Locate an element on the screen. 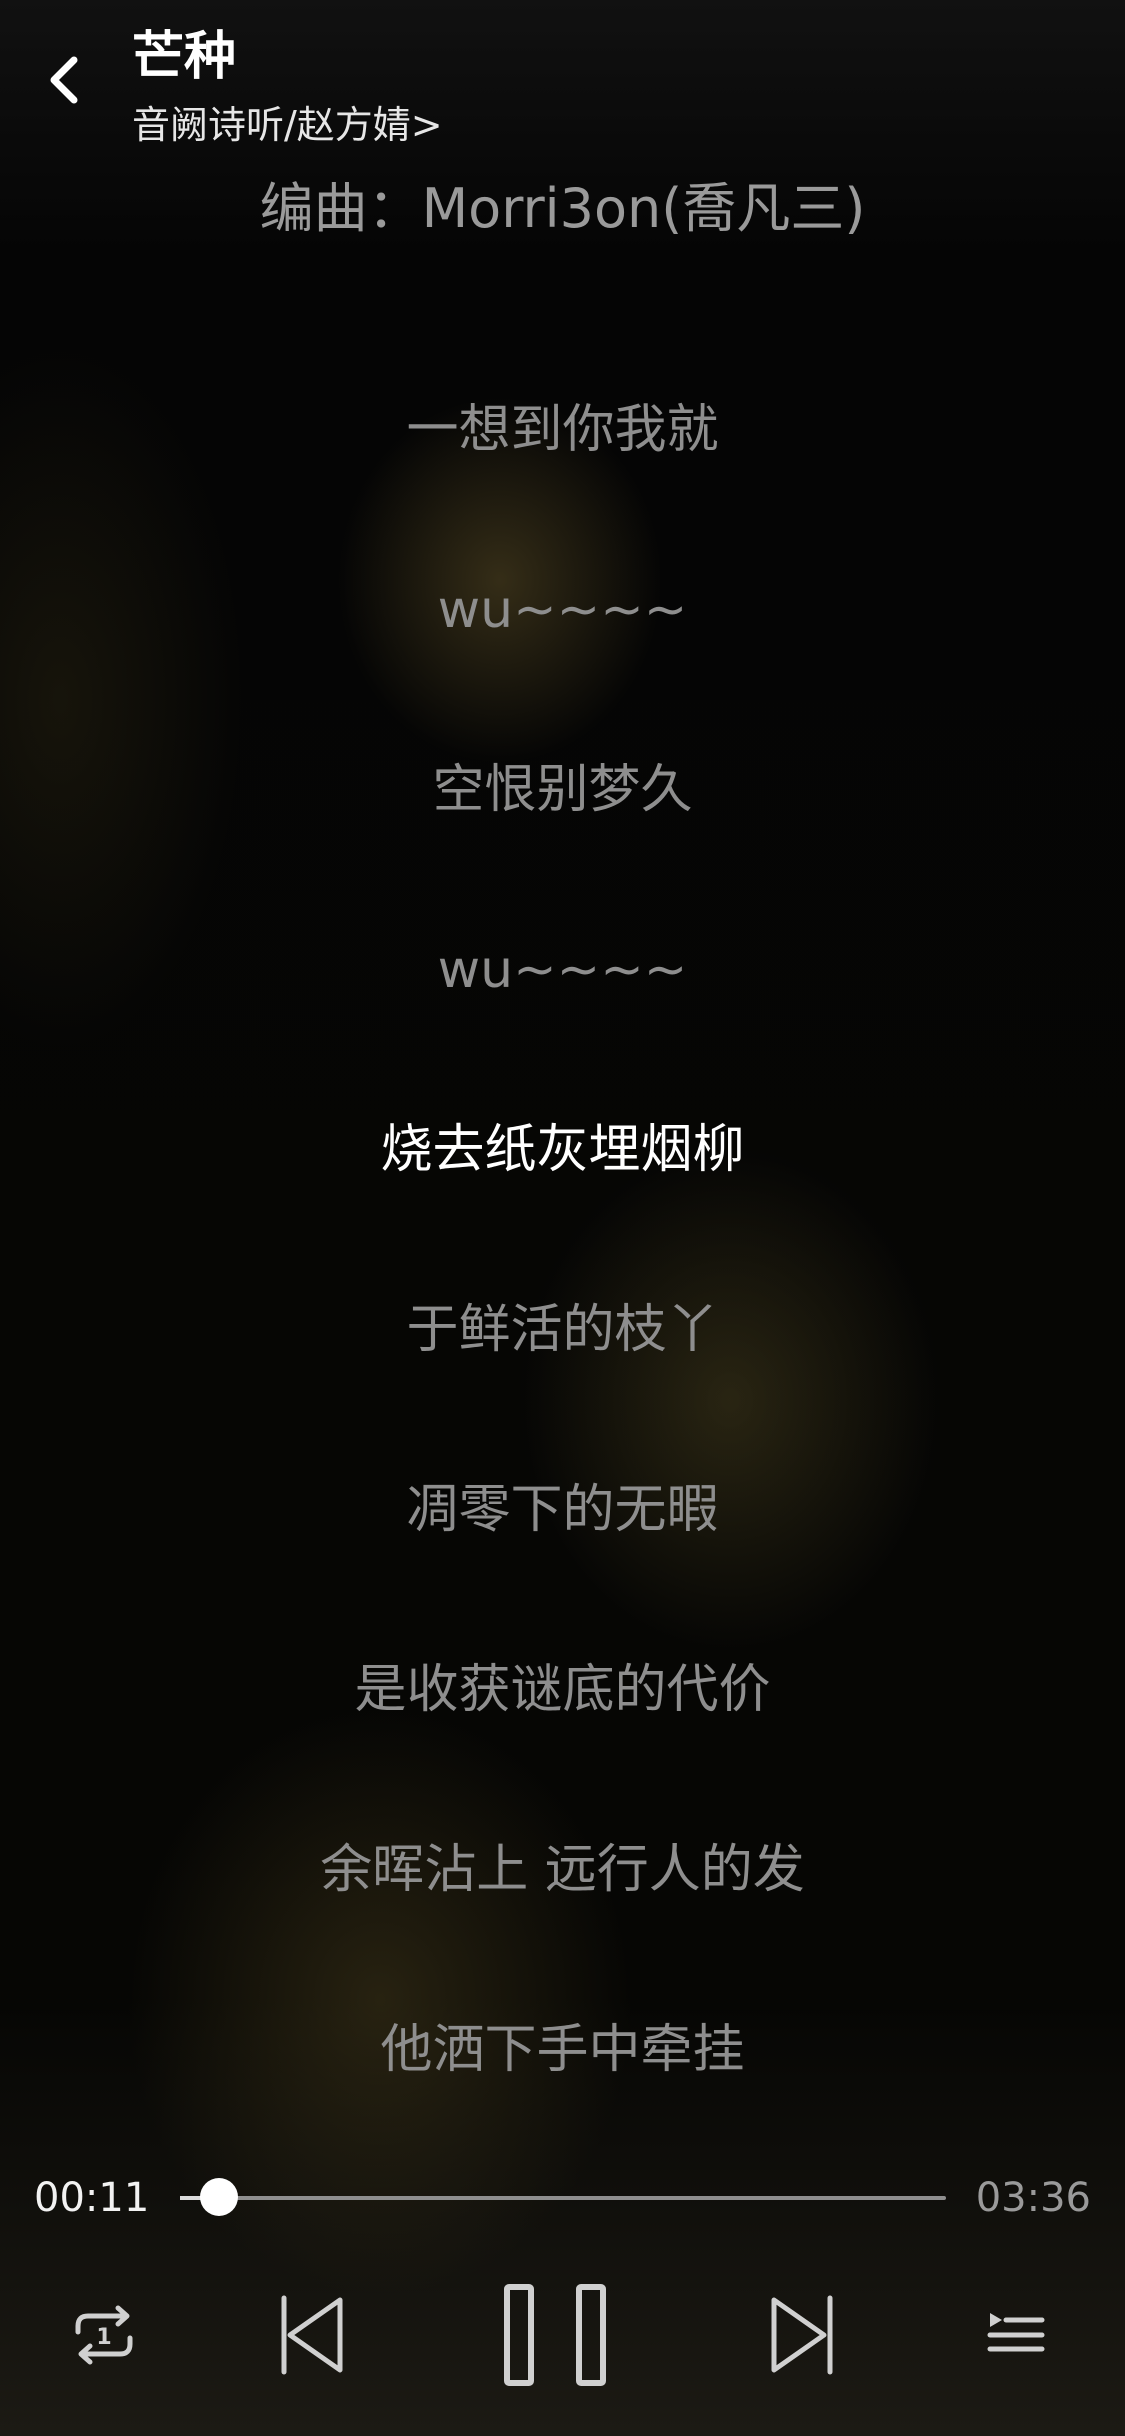 This screenshot has height=2436, width=1125. lyric-line: 余晖沾上 远行人的发 is located at coordinates (562, 1870).